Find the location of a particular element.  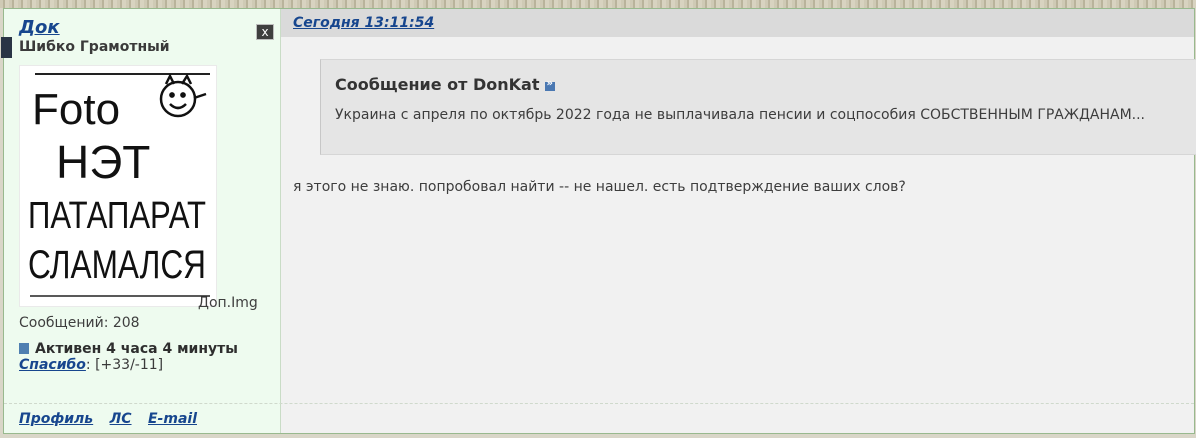

activity-label: Активен 4 часа 4 минуты is located at coordinates (136, 349).